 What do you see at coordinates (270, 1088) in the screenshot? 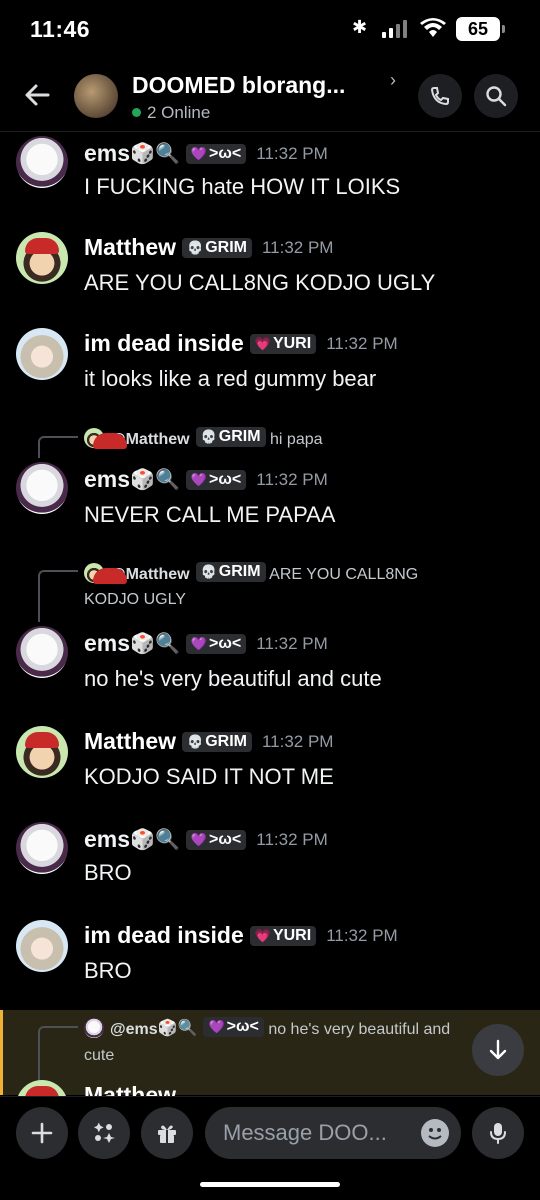
I see `message: Matthew` at bounding box center [270, 1088].